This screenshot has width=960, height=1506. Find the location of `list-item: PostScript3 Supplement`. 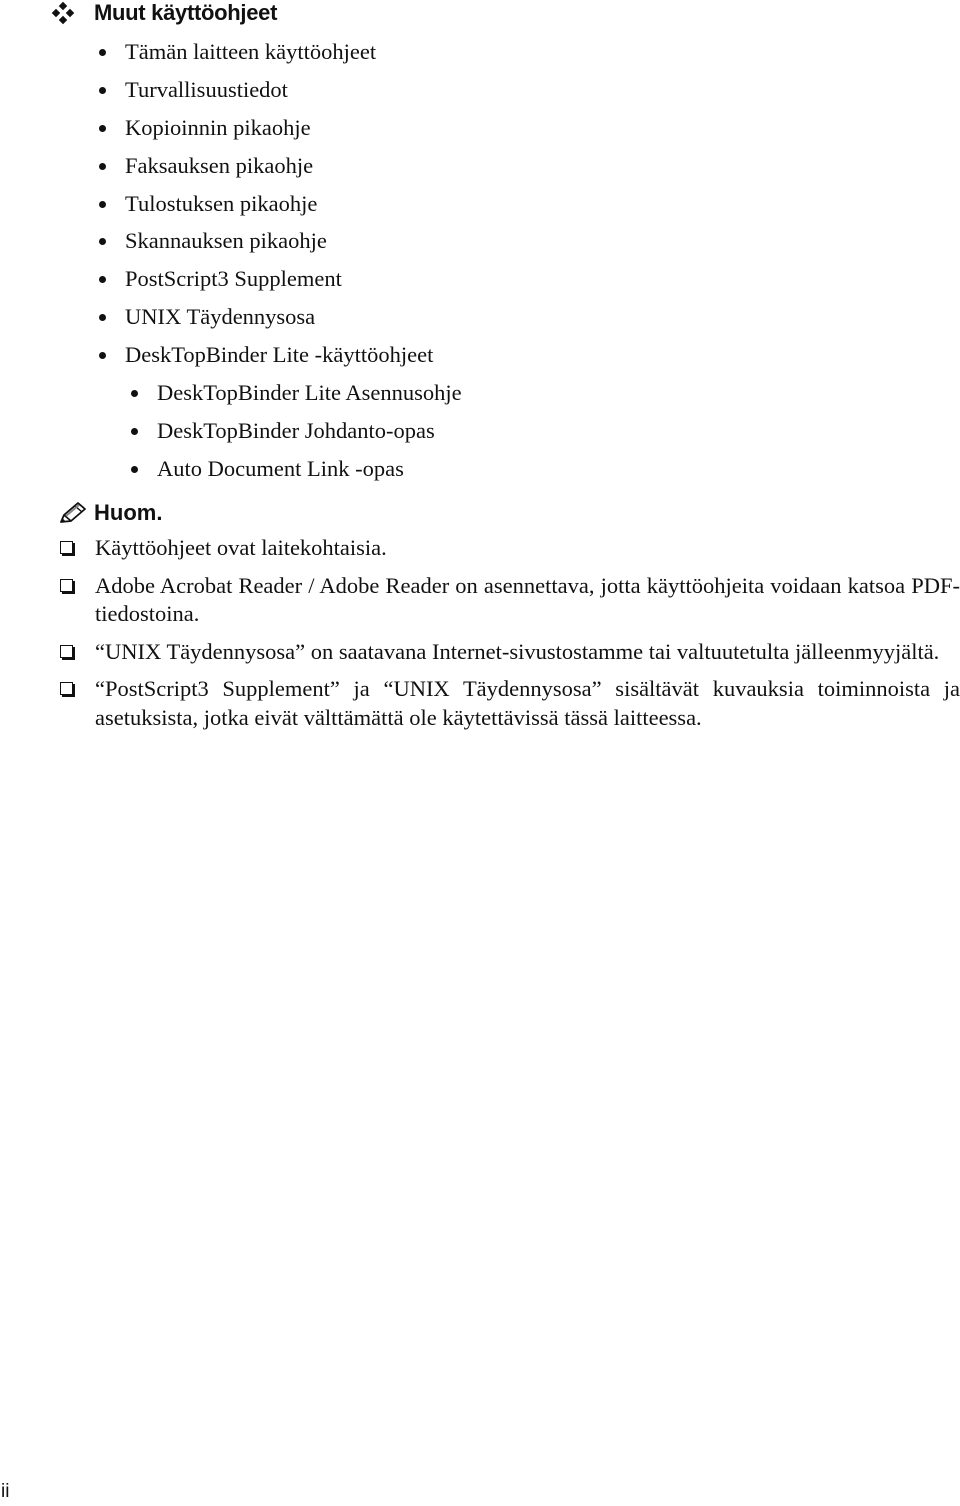

list-item: PostScript3 Supplement is located at coordinates (279, 279).